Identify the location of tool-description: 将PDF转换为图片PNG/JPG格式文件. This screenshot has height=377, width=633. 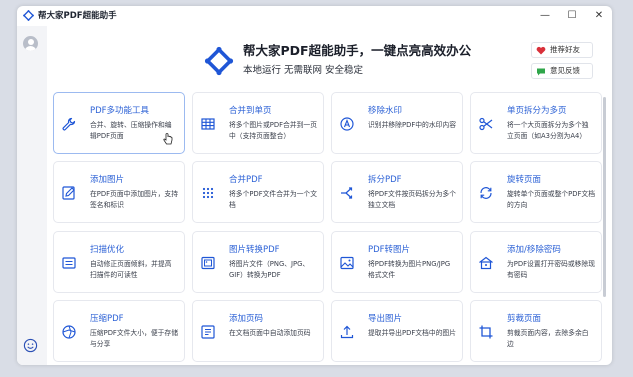
(409, 269).